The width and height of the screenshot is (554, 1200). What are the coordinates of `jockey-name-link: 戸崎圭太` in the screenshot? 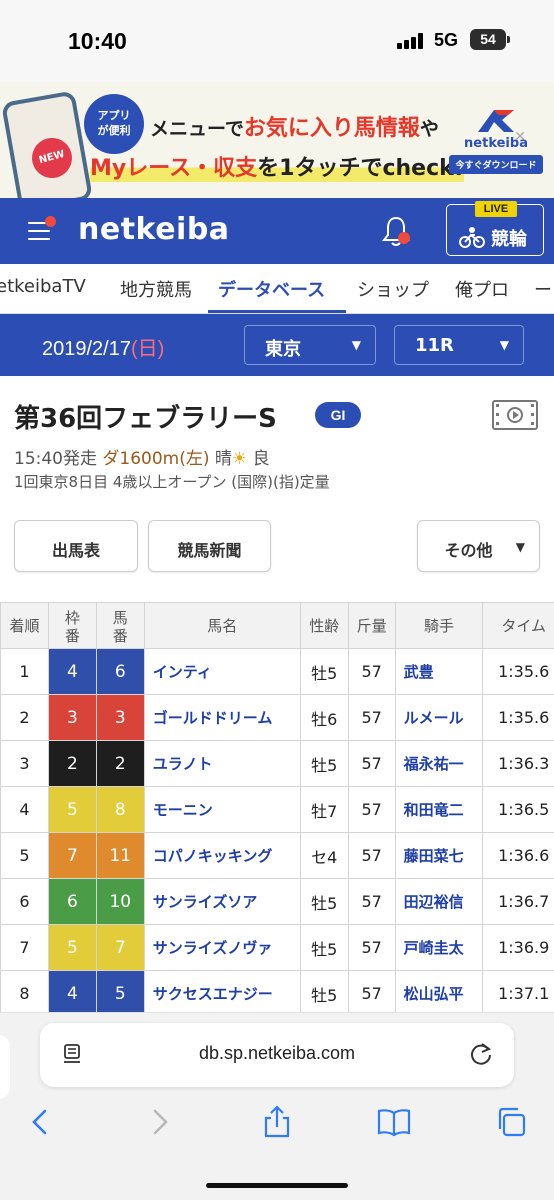 It's located at (439, 947).